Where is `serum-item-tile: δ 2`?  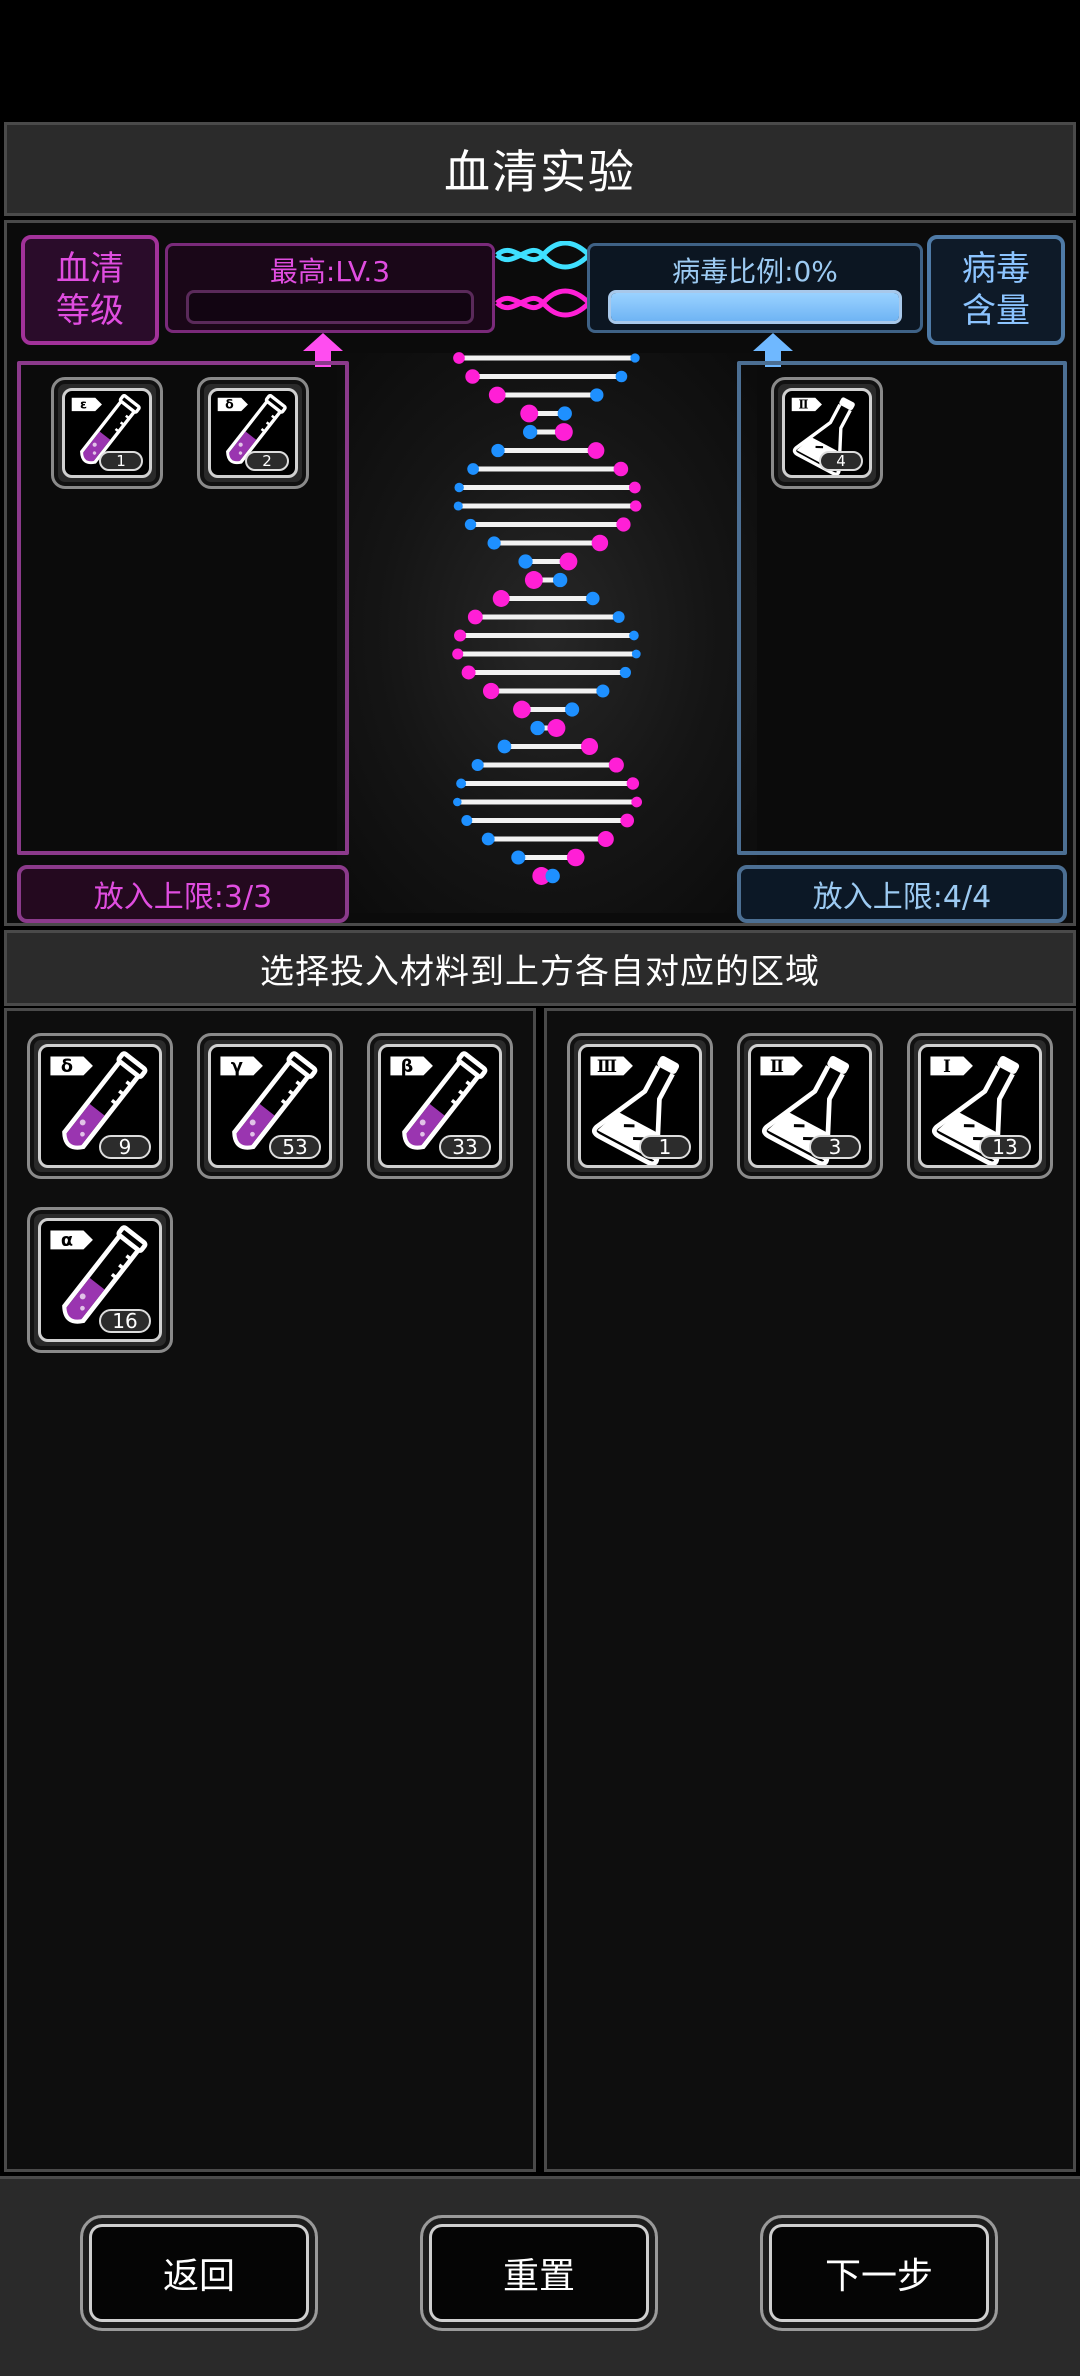 serum-item-tile: δ 2 is located at coordinates (253, 433).